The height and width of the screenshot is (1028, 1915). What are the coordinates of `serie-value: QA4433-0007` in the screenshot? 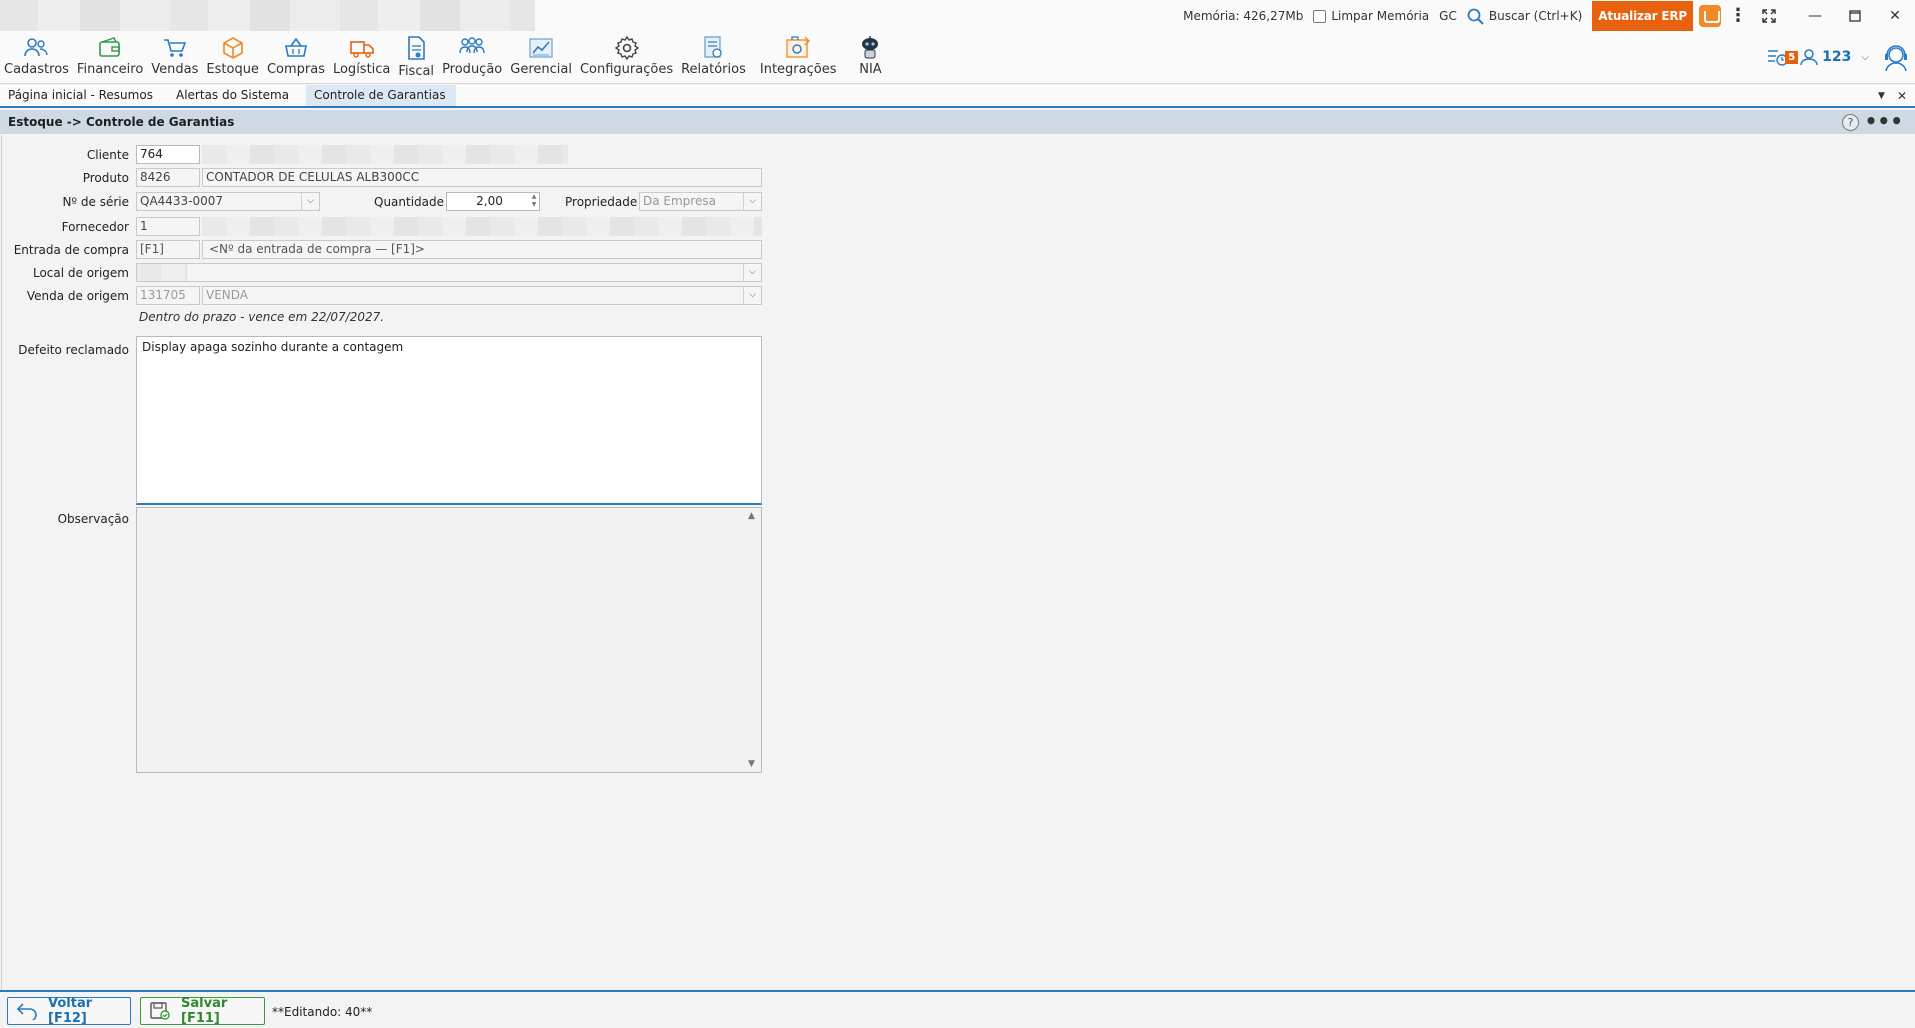 It's located at (182, 201).